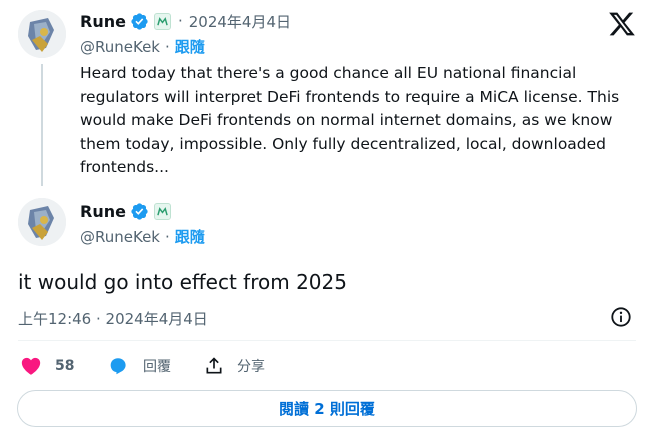  What do you see at coordinates (234, 366) in the screenshot?
I see `share-button: 分享` at bounding box center [234, 366].